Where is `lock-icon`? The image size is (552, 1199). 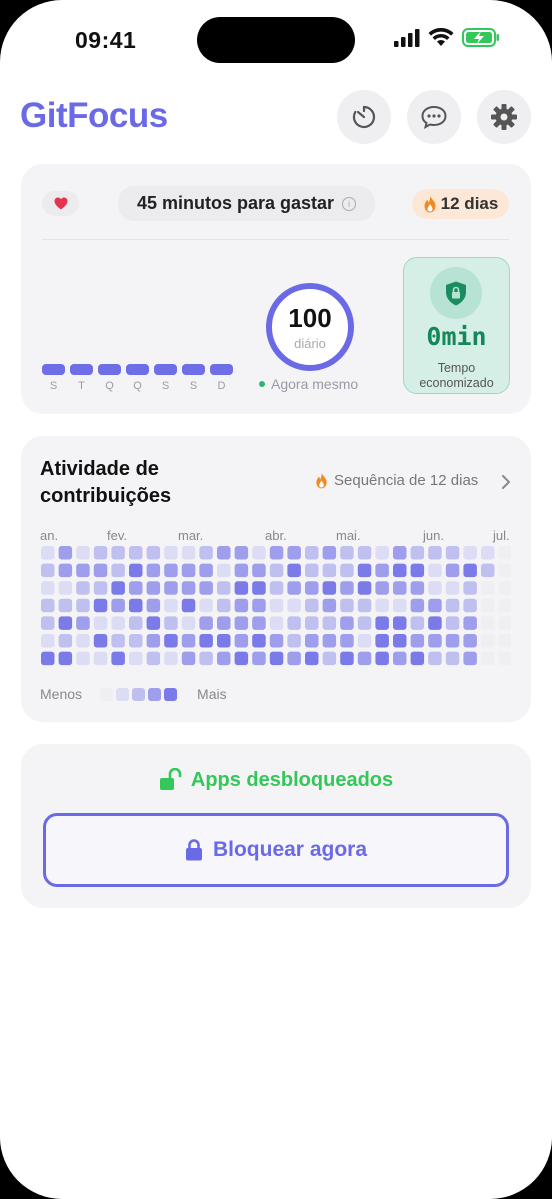
lock-icon is located at coordinates (193, 850).